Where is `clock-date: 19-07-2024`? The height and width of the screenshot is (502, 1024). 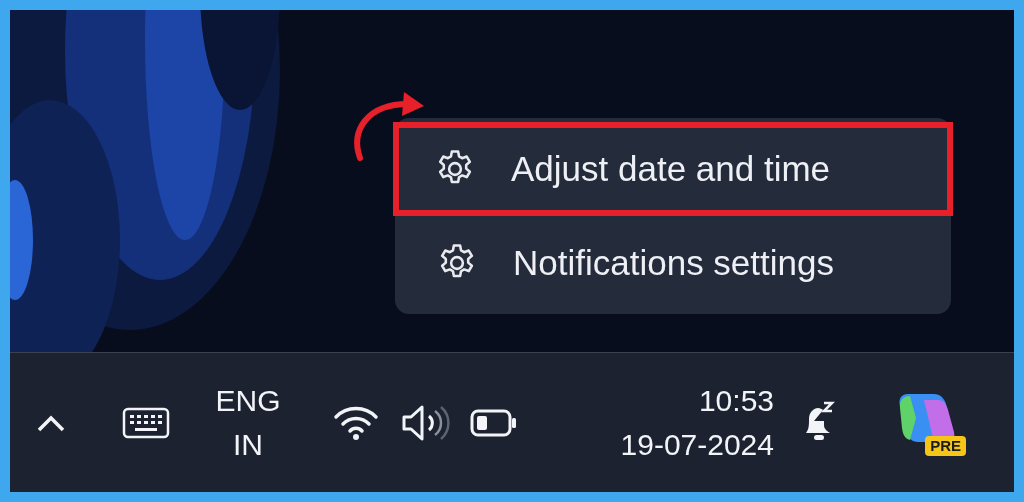 clock-date: 19-07-2024 is located at coordinates (697, 444).